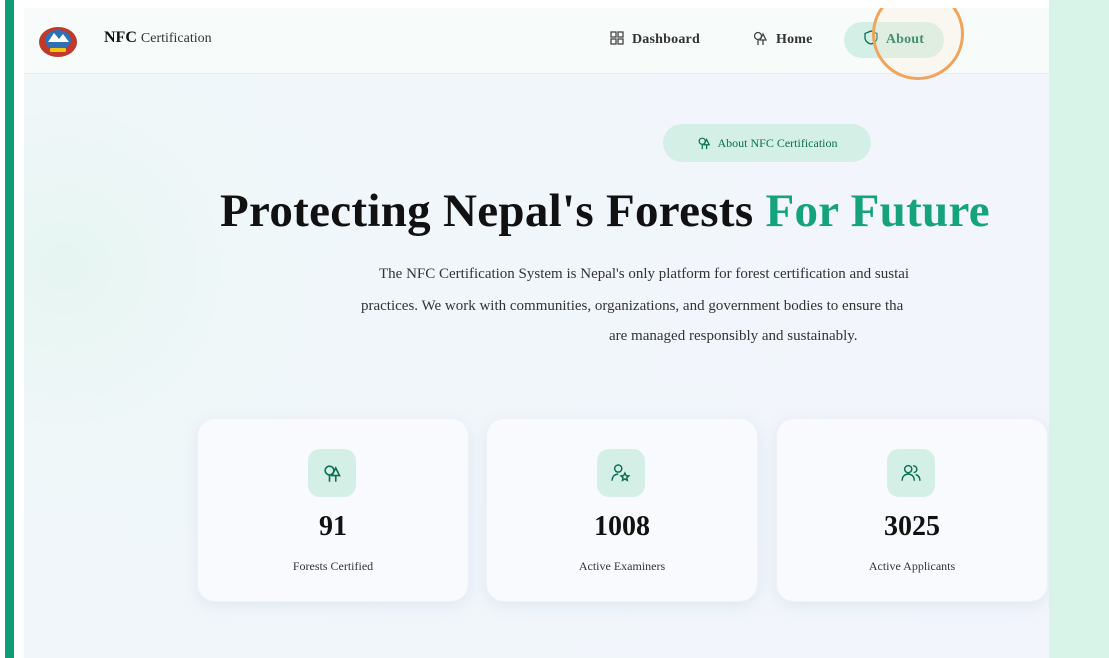 This screenshot has height=658, width=1109. Describe the element at coordinates (912, 526) in the screenshot. I see `stat-value: 3025` at that location.